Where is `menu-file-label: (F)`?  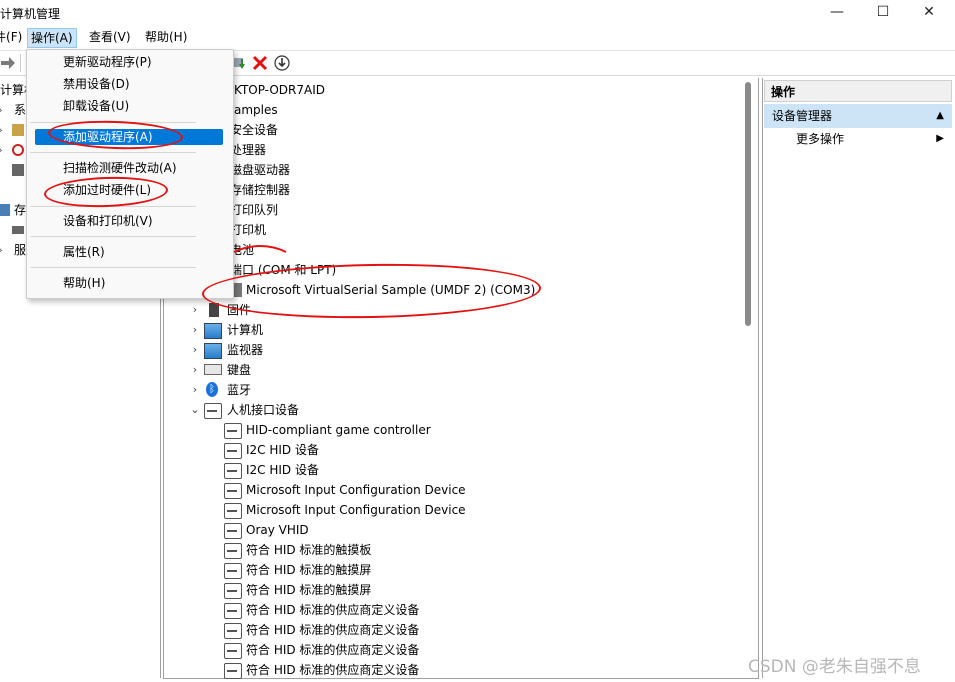
menu-file-label: (F) is located at coordinates (14, 37).